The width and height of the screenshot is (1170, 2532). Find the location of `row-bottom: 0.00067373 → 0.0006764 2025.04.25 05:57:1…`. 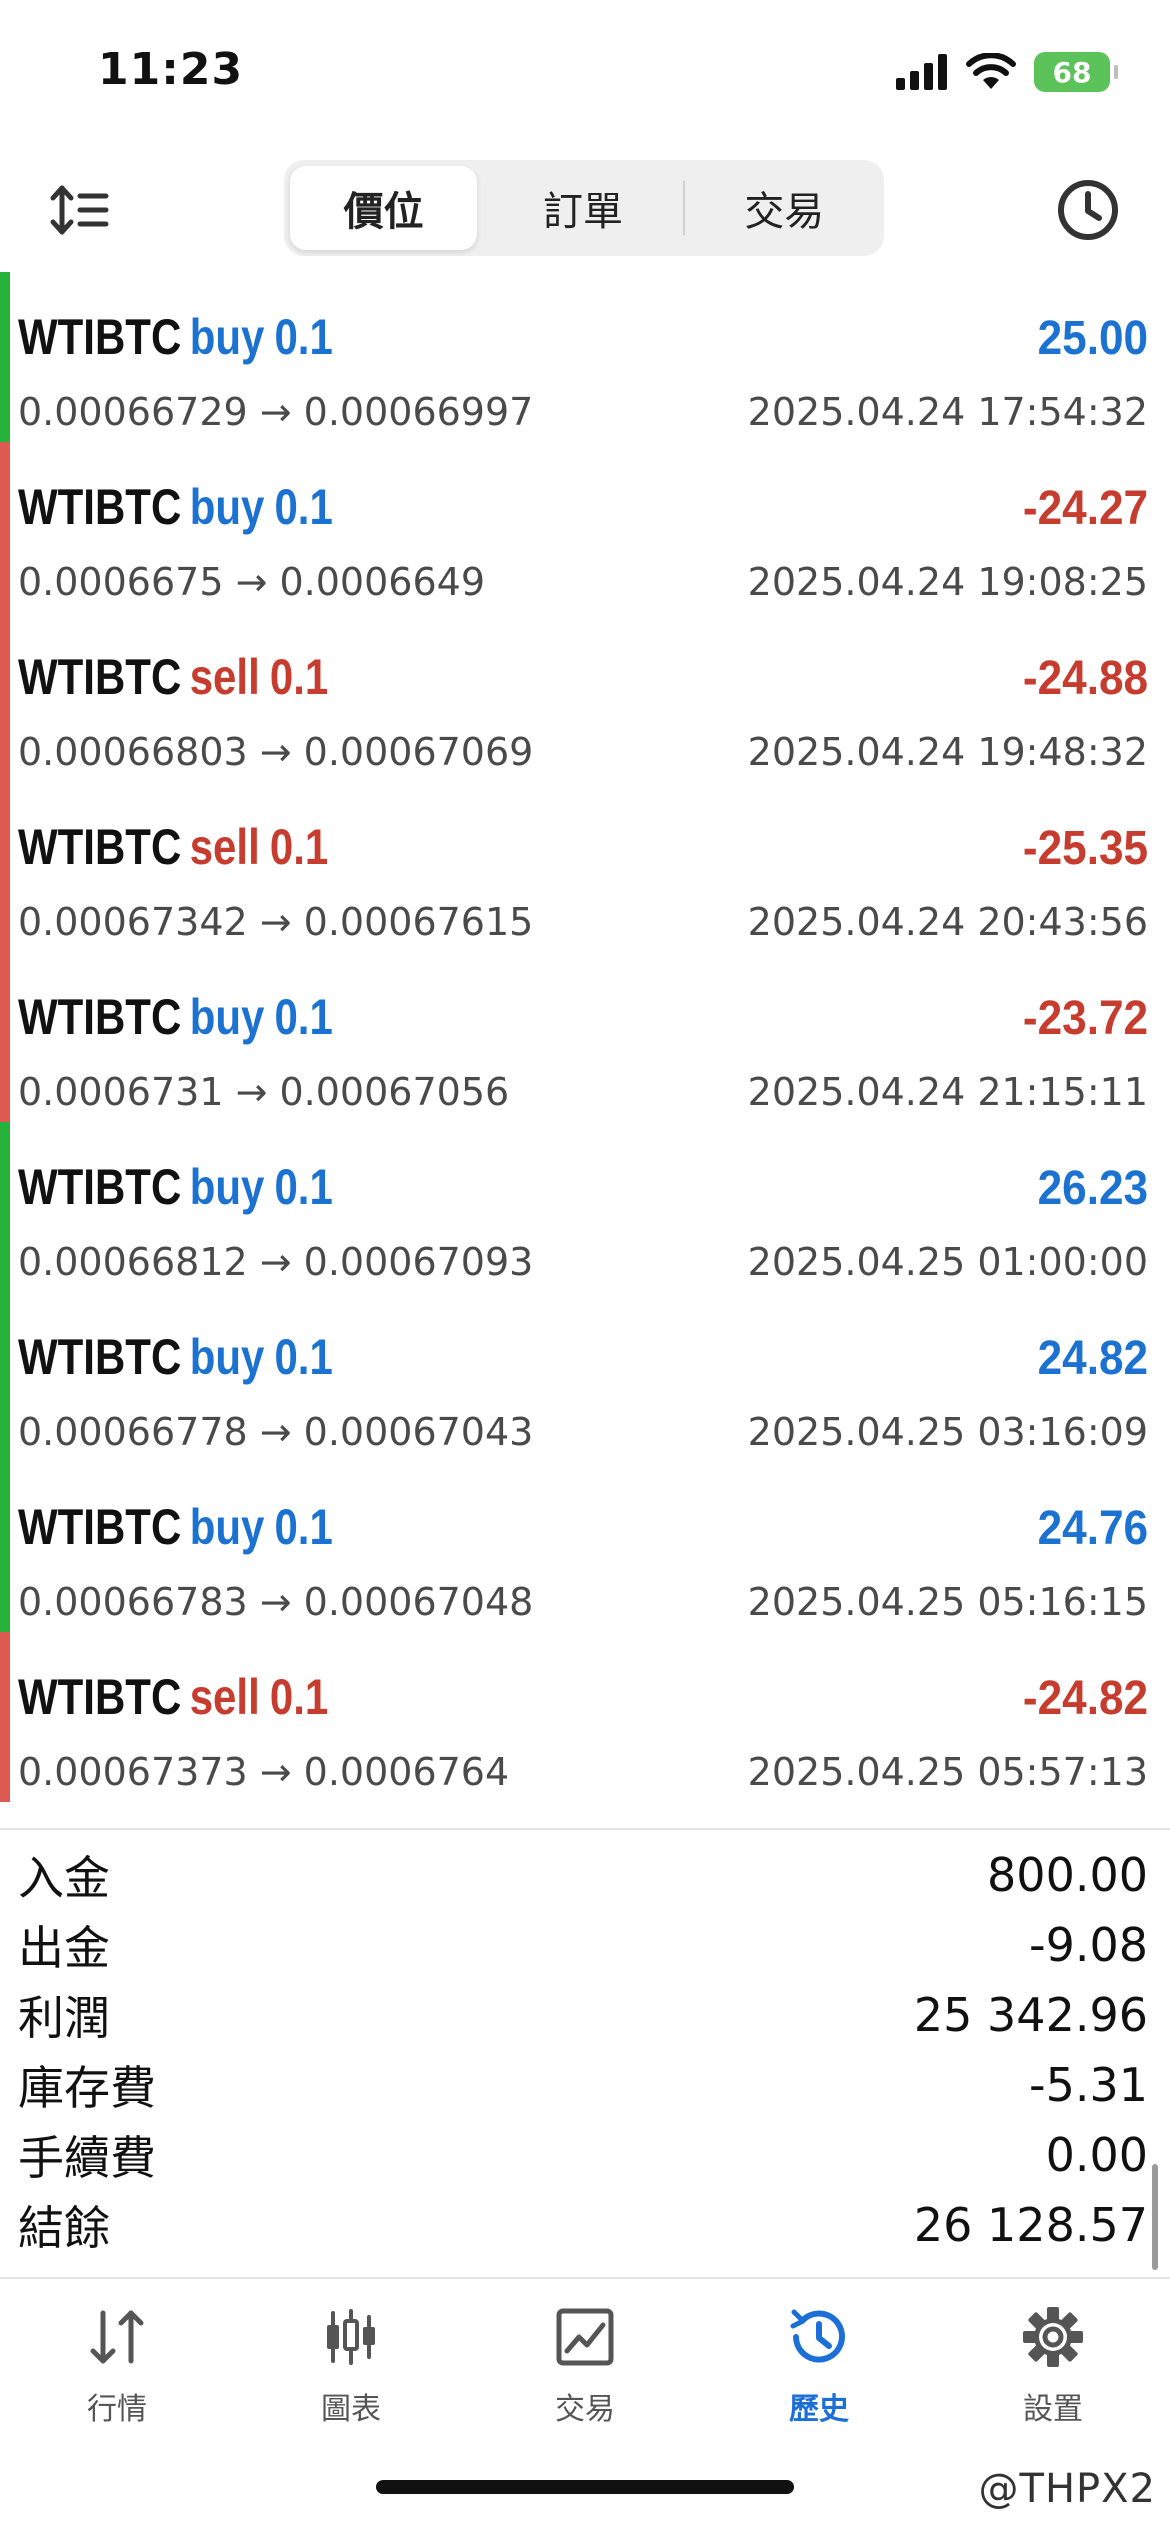

row-bottom: 0.00067373 → 0.0006764 2025.04.25 05:57:1… is located at coordinates (583, 1772).